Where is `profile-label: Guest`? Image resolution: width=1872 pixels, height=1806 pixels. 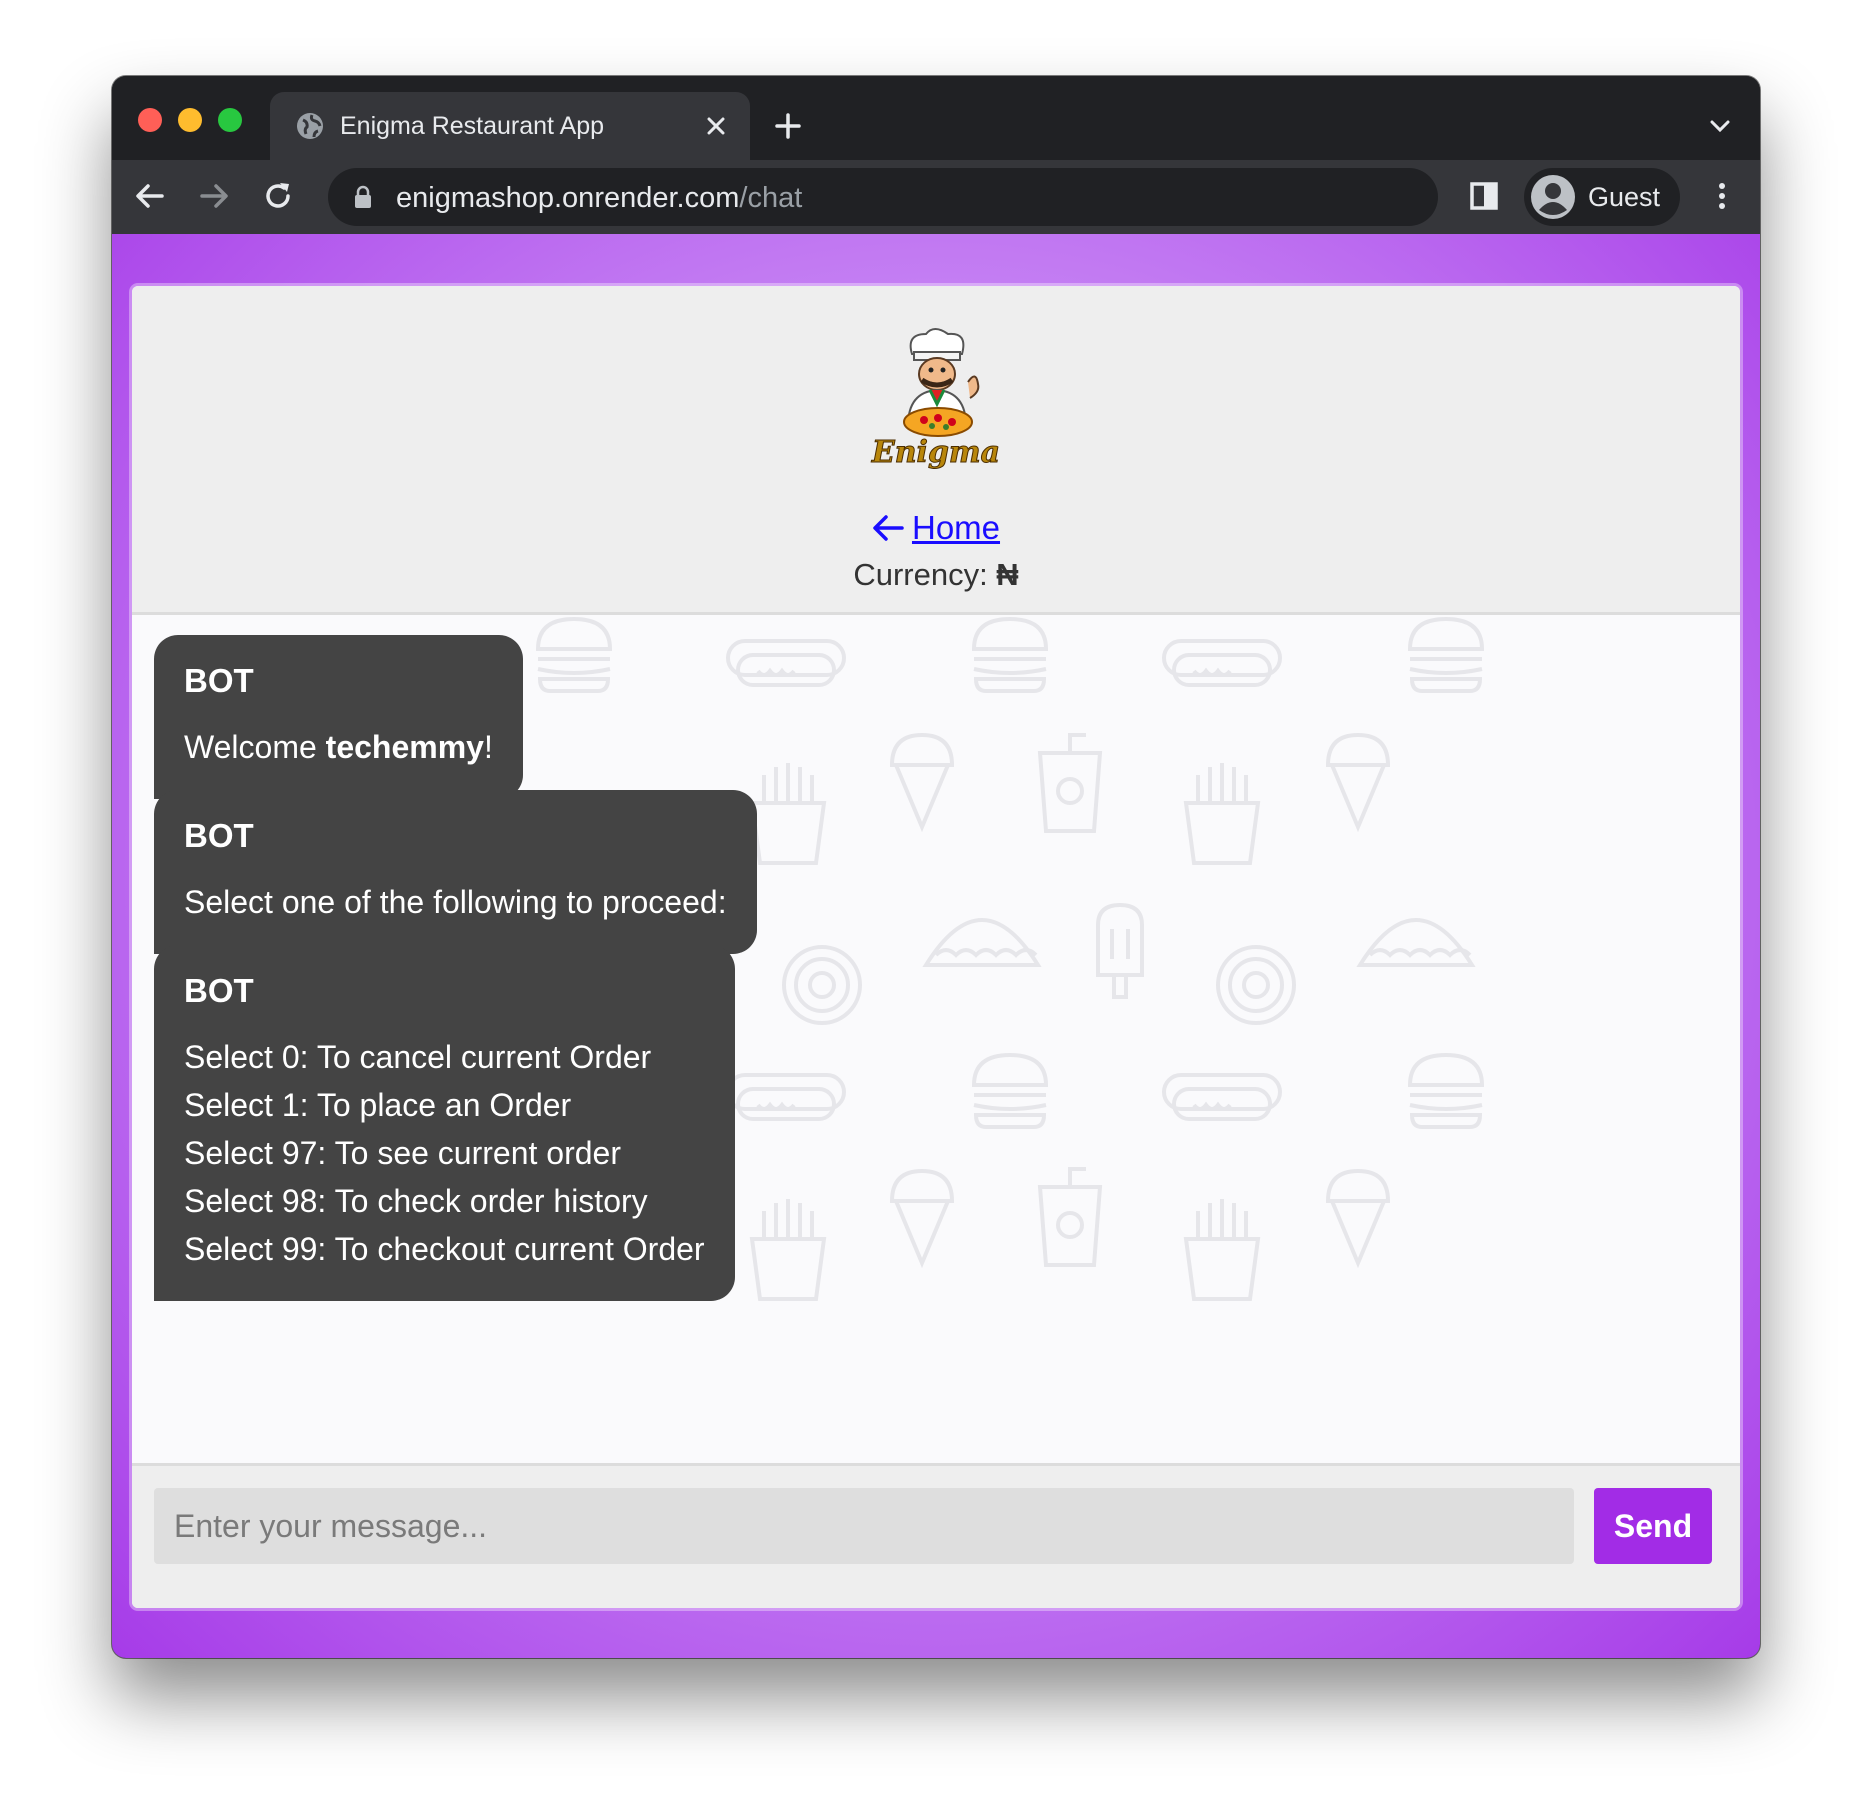
profile-label: Guest is located at coordinates (1624, 197).